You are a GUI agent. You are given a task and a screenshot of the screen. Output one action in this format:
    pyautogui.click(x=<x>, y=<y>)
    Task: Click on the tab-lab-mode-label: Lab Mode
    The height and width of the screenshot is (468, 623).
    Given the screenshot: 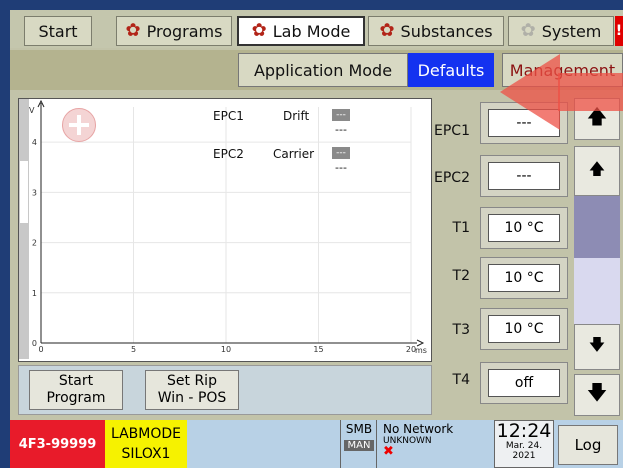 What is the action you would take?
    pyautogui.click(x=311, y=31)
    